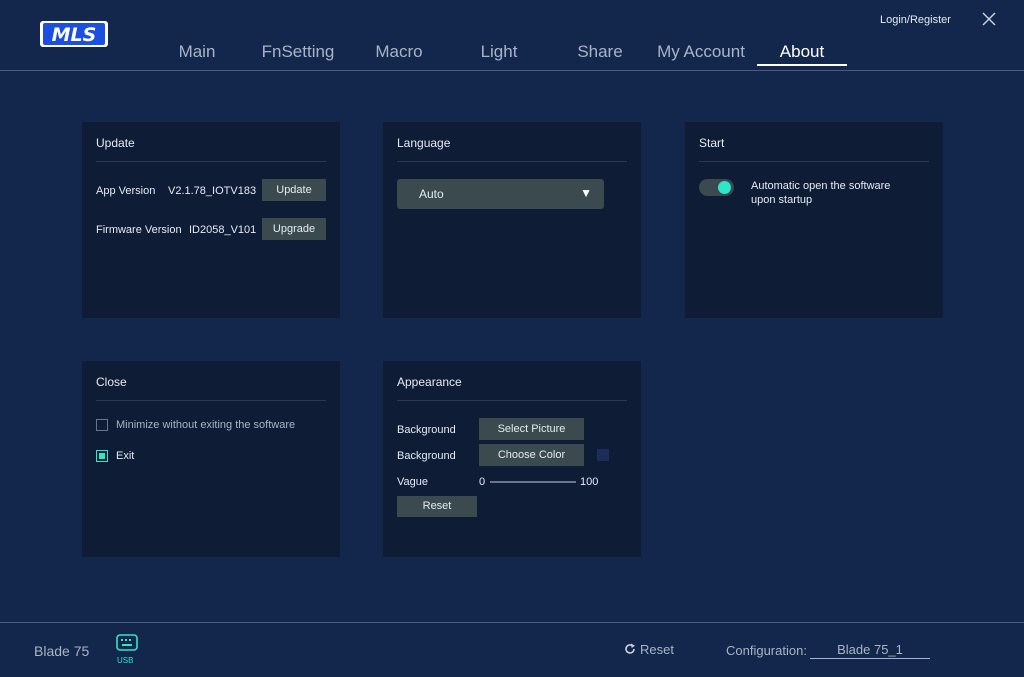  What do you see at coordinates (821, 186) in the screenshot?
I see `auto-open-label-line1: Automatic open the software` at bounding box center [821, 186].